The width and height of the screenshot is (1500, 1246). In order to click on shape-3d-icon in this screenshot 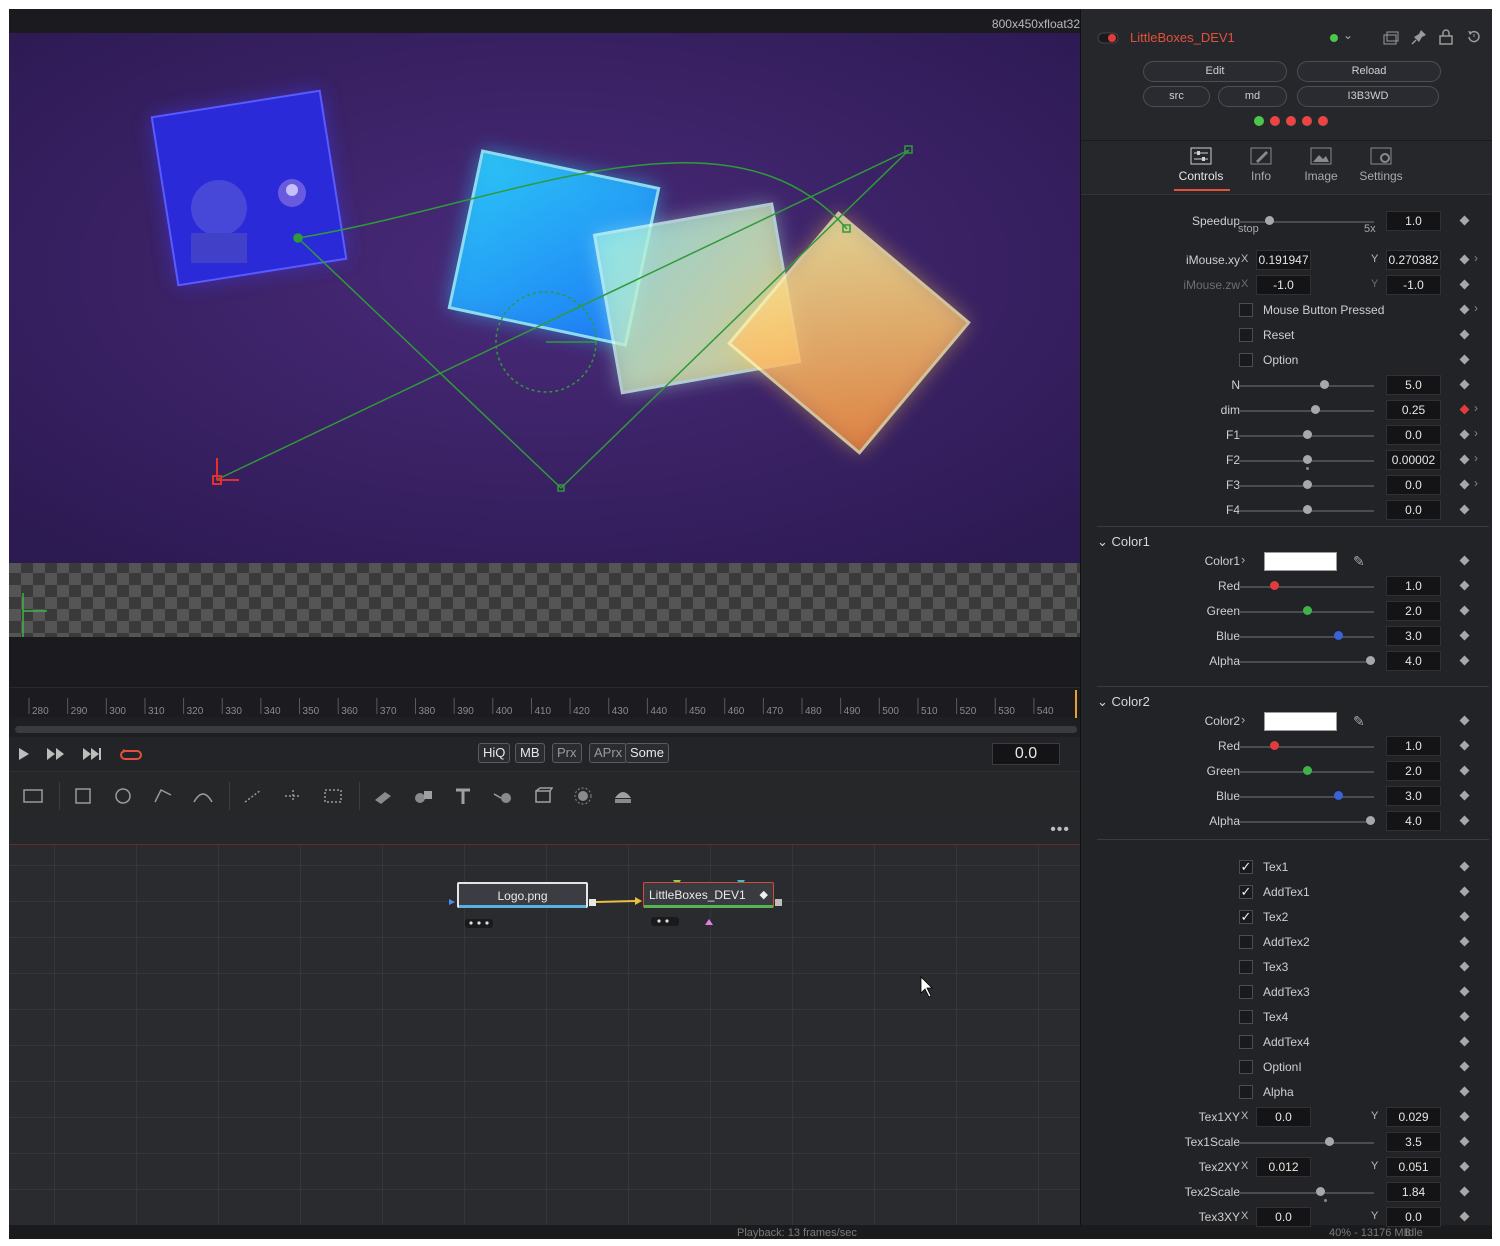, I will do `click(423, 796)`.